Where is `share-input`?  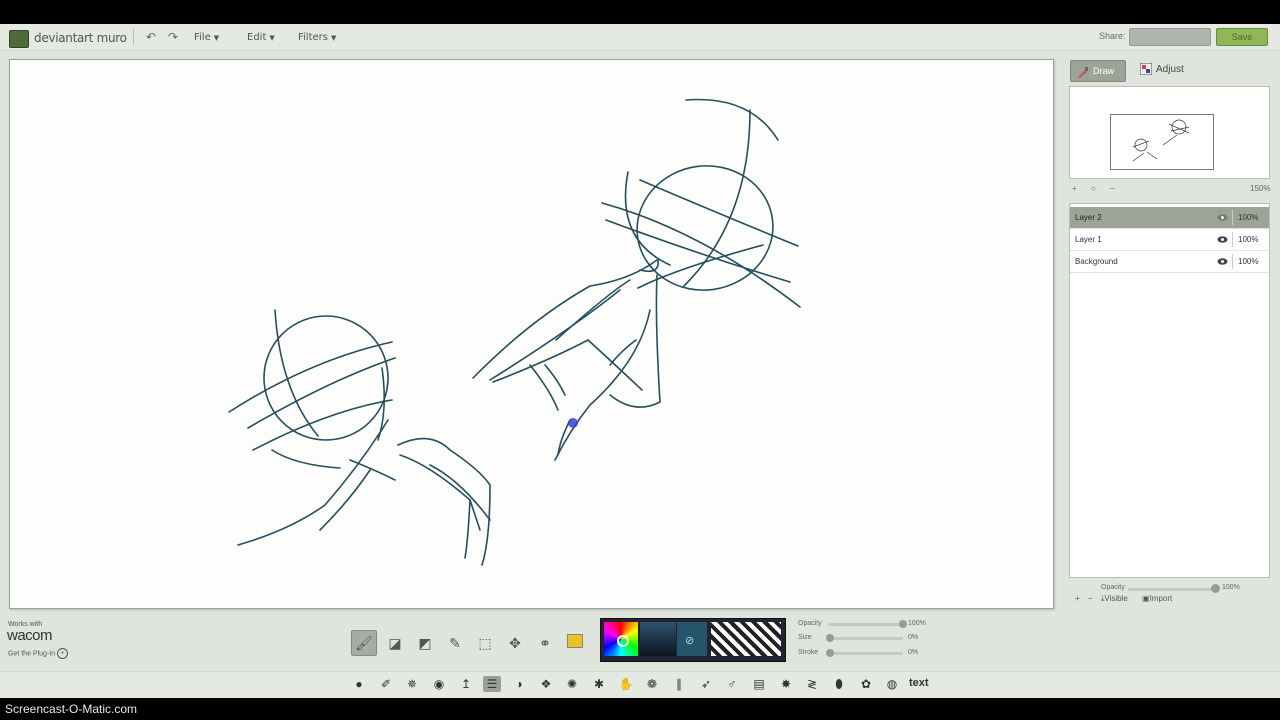 share-input is located at coordinates (1170, 37).